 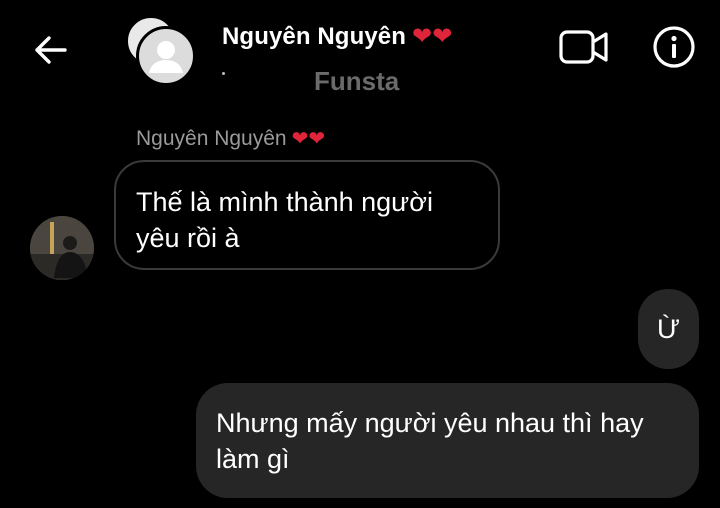 I want to click on outgoing-message-bubble: Ừ, so click(x=668, y=329).